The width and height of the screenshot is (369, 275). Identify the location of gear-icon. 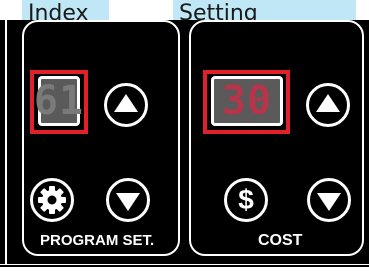
(52, 200).